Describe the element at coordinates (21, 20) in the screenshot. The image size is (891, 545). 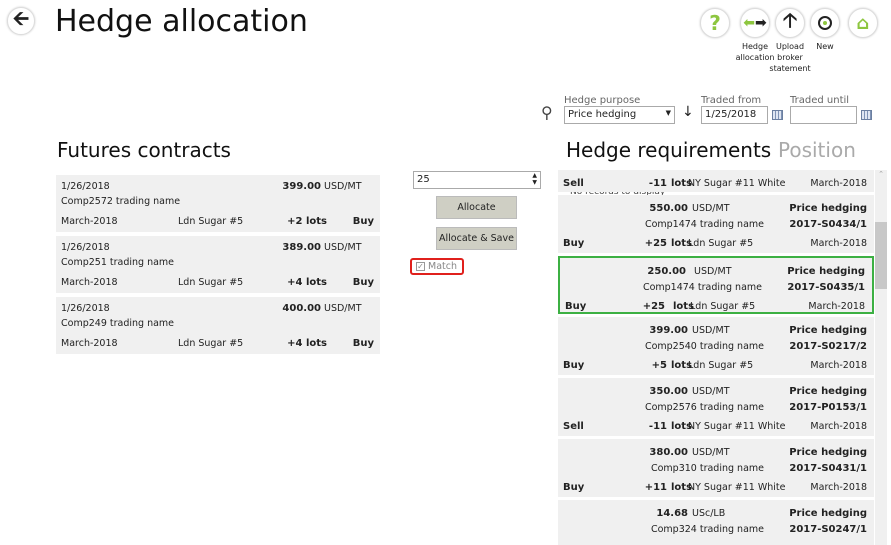
I see `back-button: 🡨` at that location.